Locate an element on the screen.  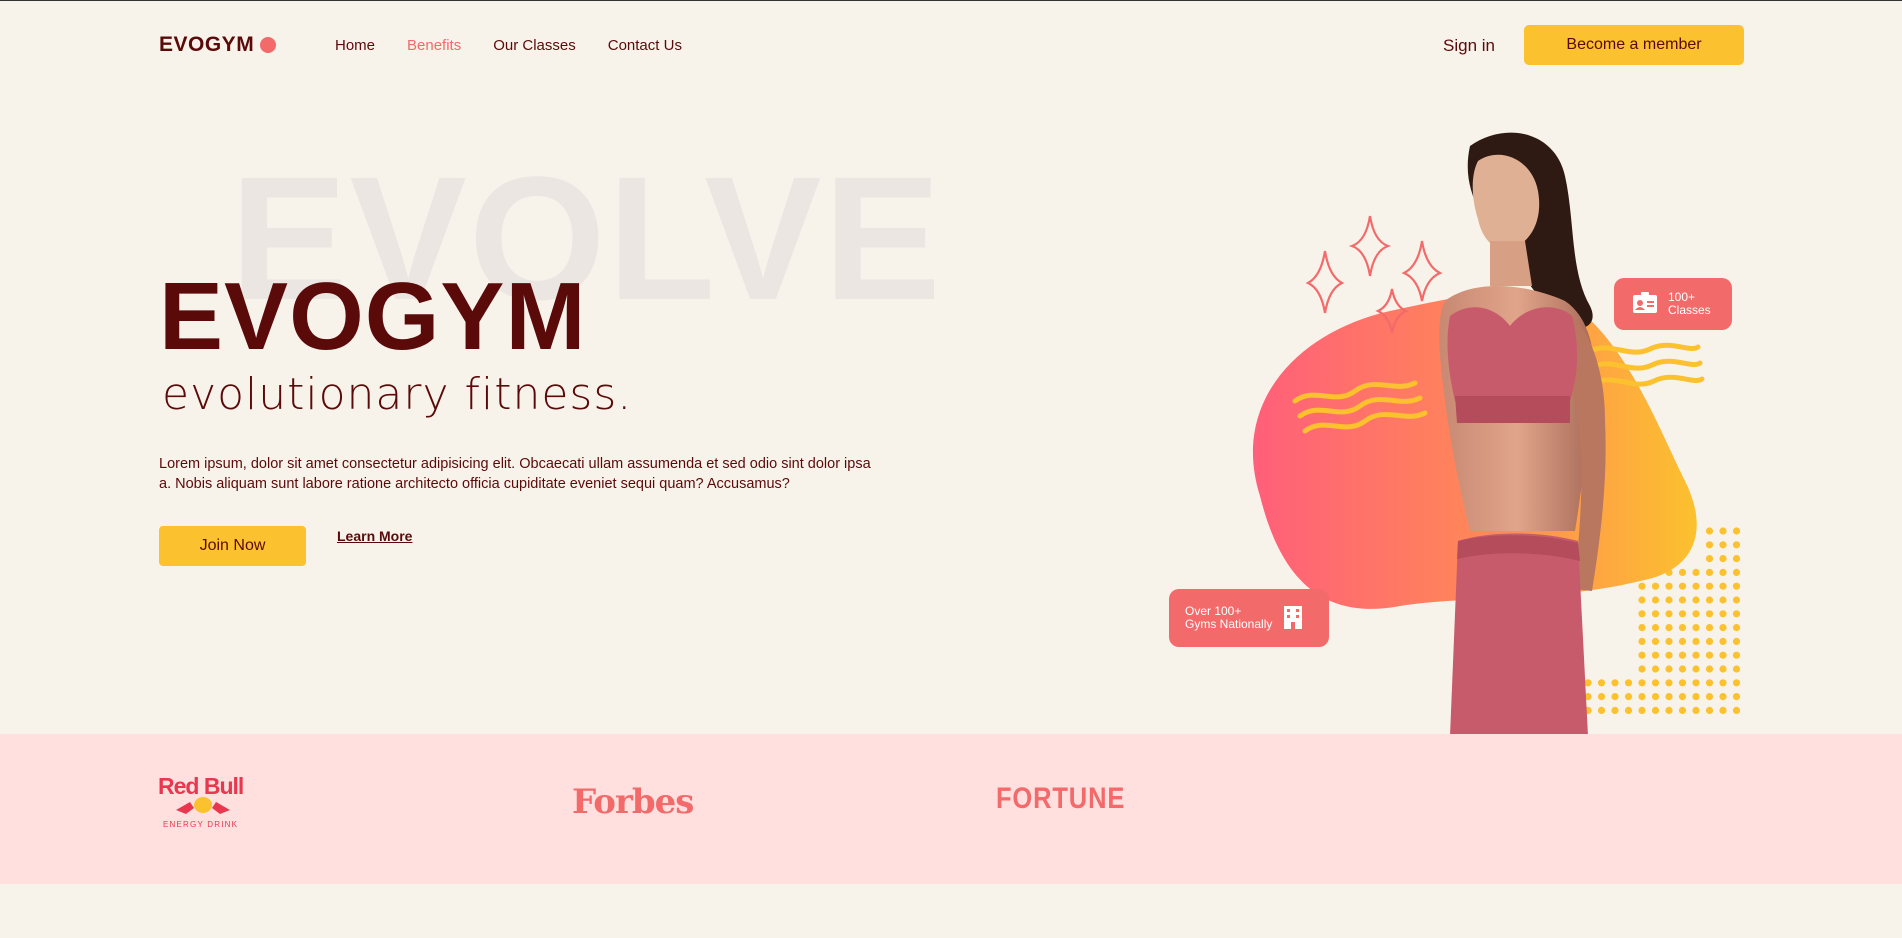
gyms-badge: Over 100+ Gyms Nationally is located at coordinates (1249, 618).